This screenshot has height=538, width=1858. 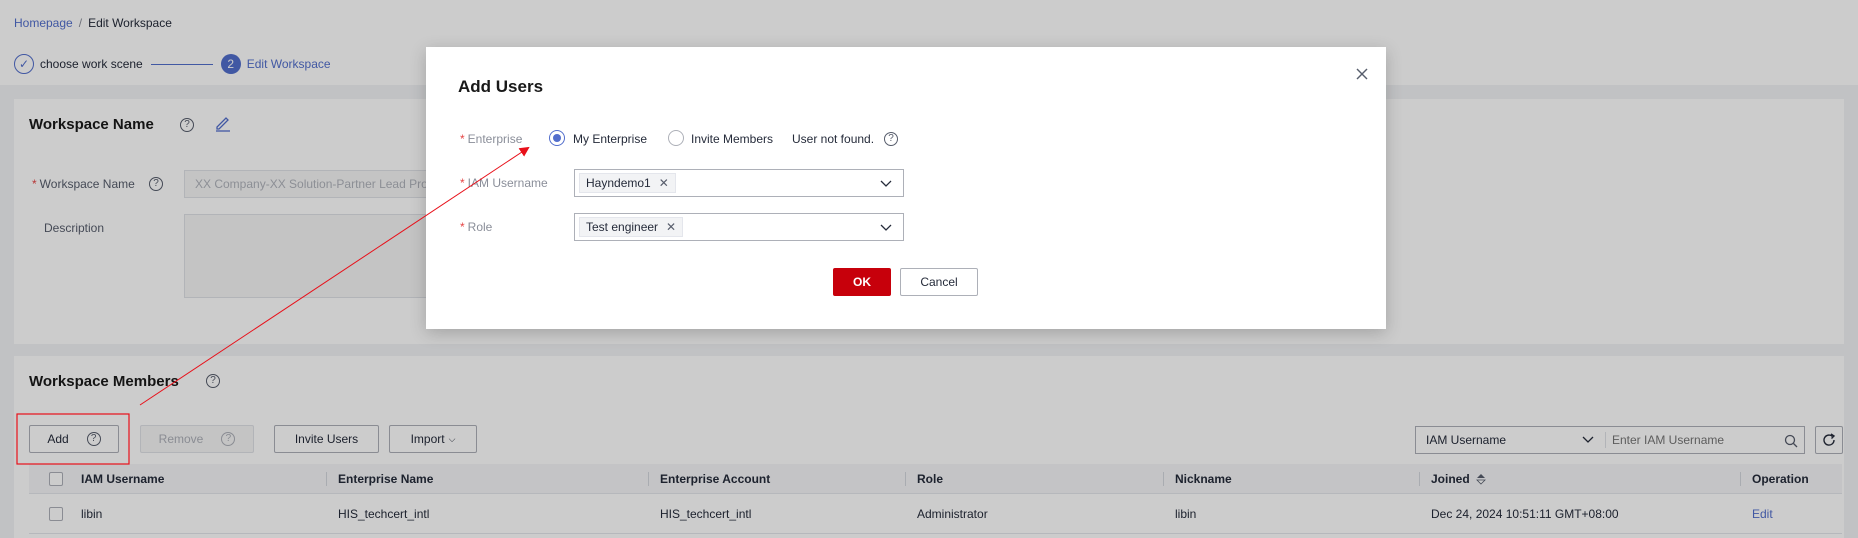 What do you see at coordinates (557, 138) in the screenshot?
I see `my-enterprise-radio` at bounding box center [557, 138].